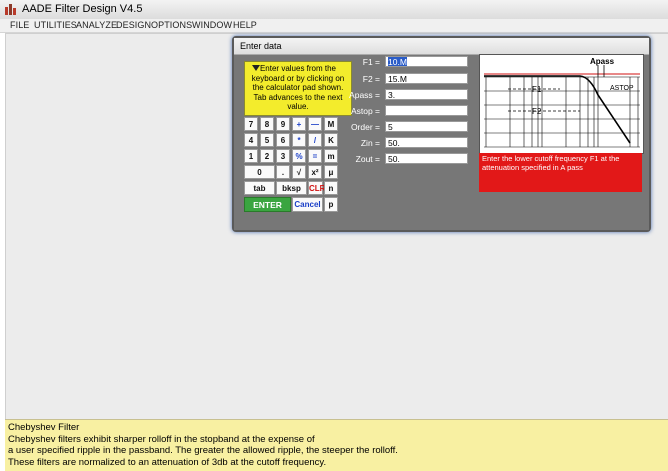  Describe the element at coordinates (537, 89) in the screenshot. I see `f1-graph-label: F1` at that location.